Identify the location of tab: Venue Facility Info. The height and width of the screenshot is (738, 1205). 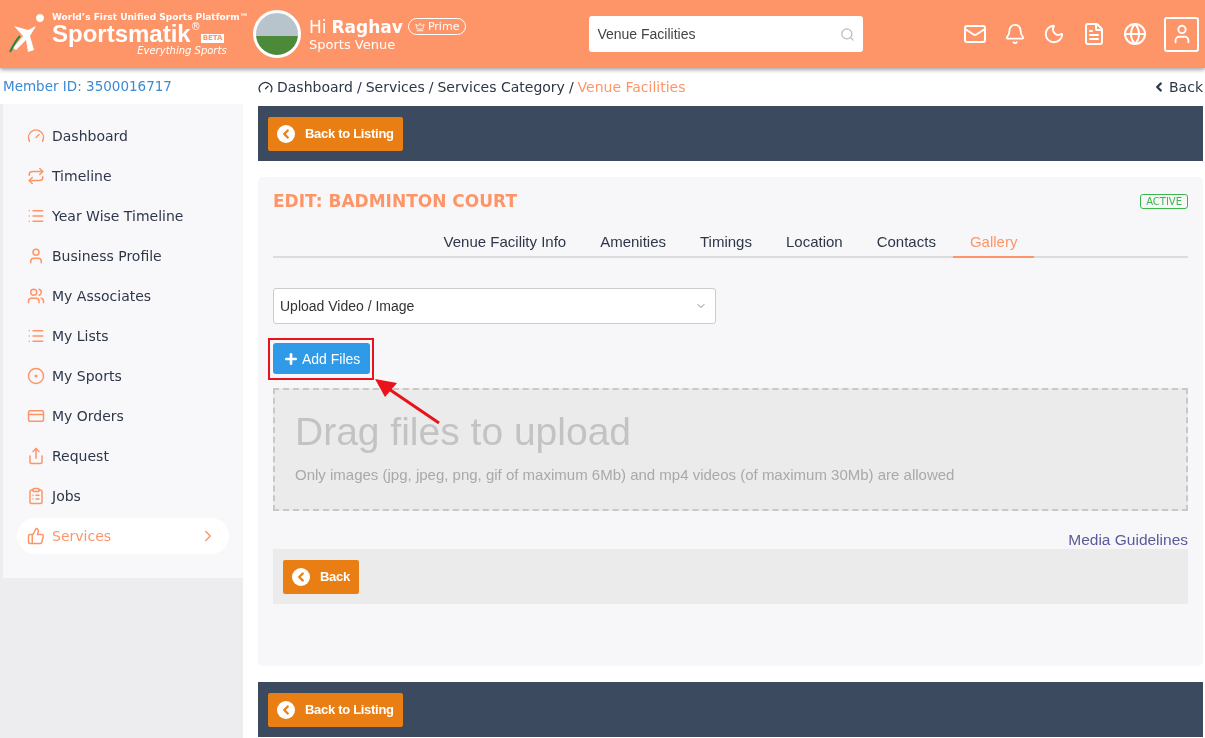
(505, 245).